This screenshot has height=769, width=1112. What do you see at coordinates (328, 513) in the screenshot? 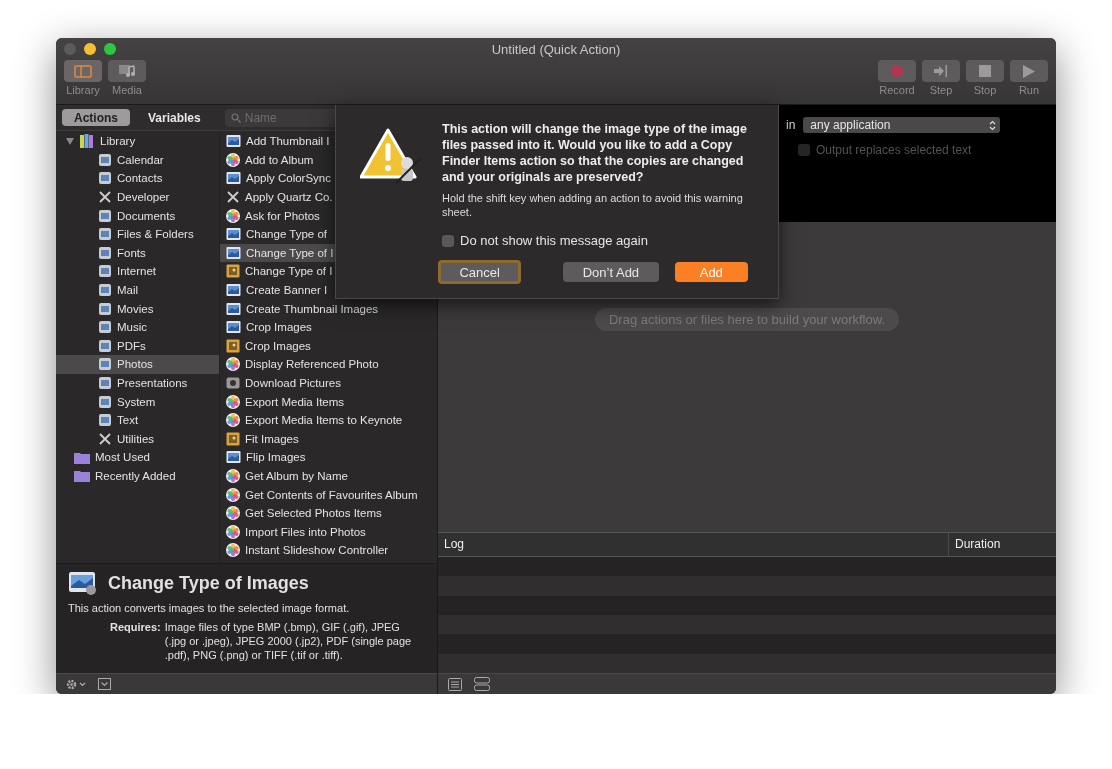
I see `action-item: Get Selected Photos Items` at bounding box center [328, 513].